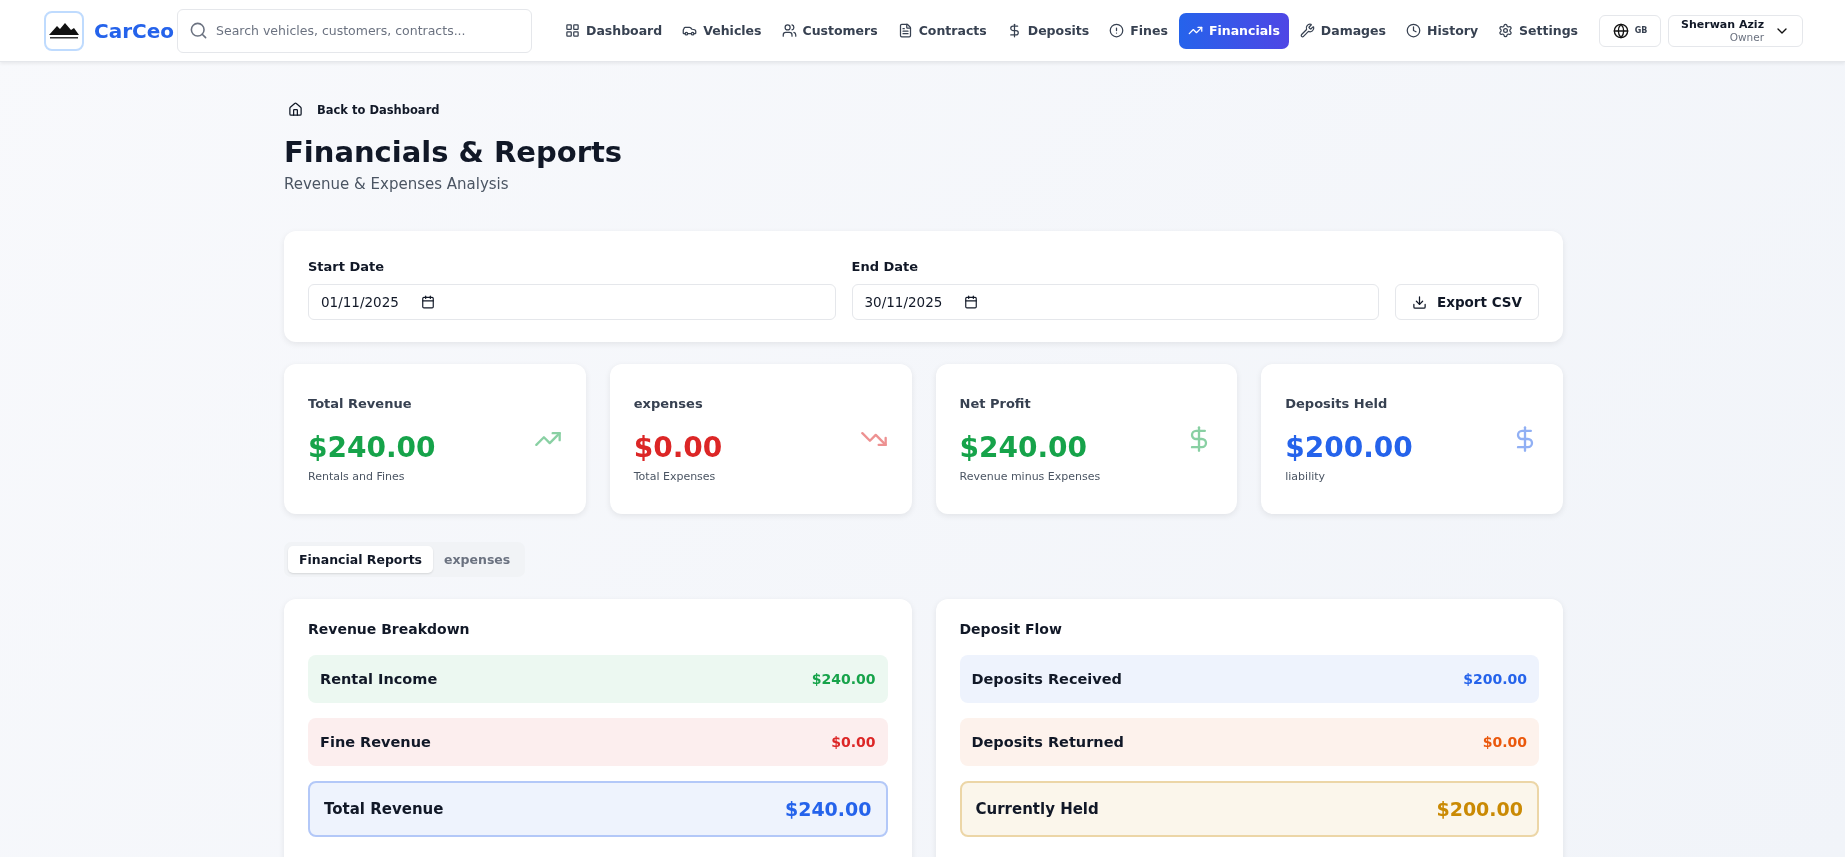 This screenshot has height=857, width=1845. Describe the element at coordinates (1233, 30) in the screenshot. I see `nav-item: Financials` at that location.